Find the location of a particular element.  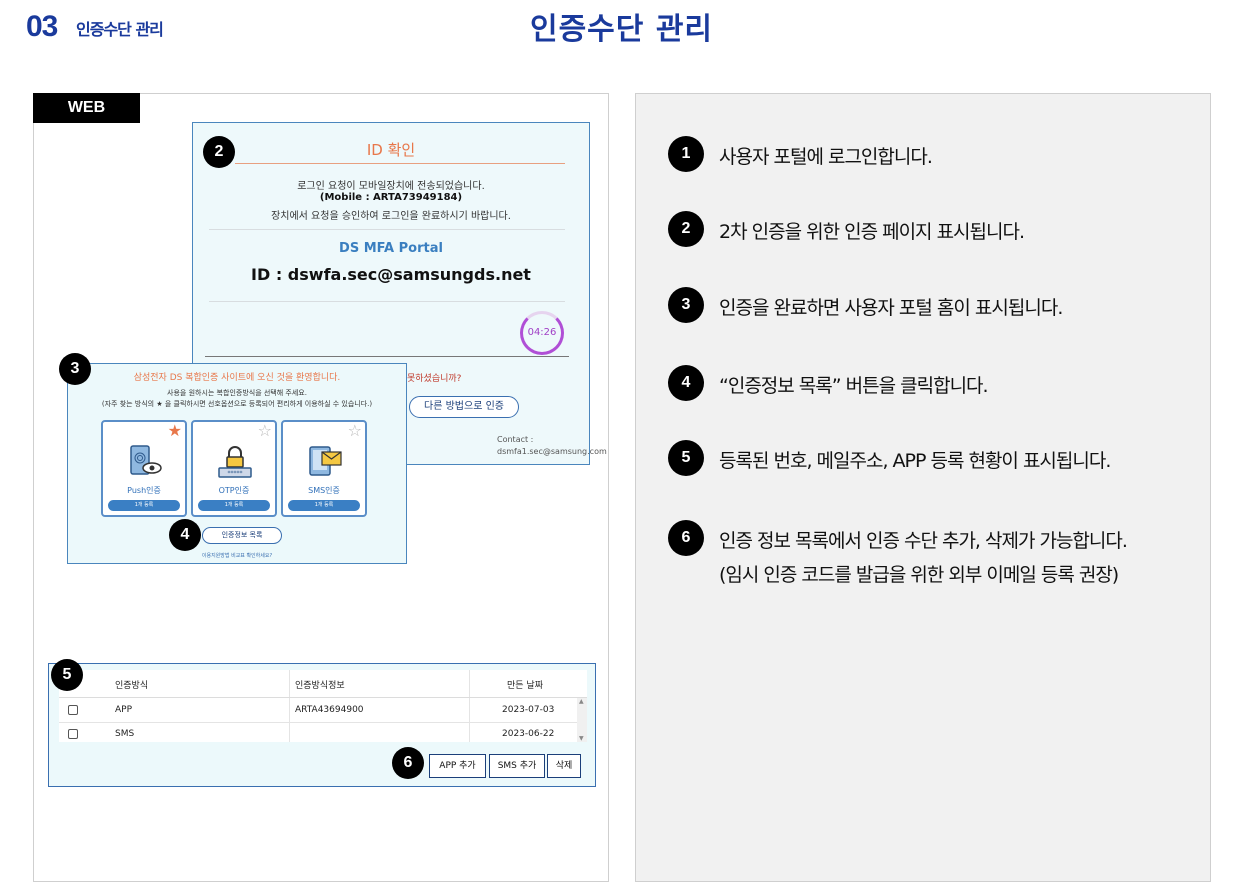

step-text: “인증정보 목록” 버튼을 클릭합니다. is located at coordinates (854, 386).